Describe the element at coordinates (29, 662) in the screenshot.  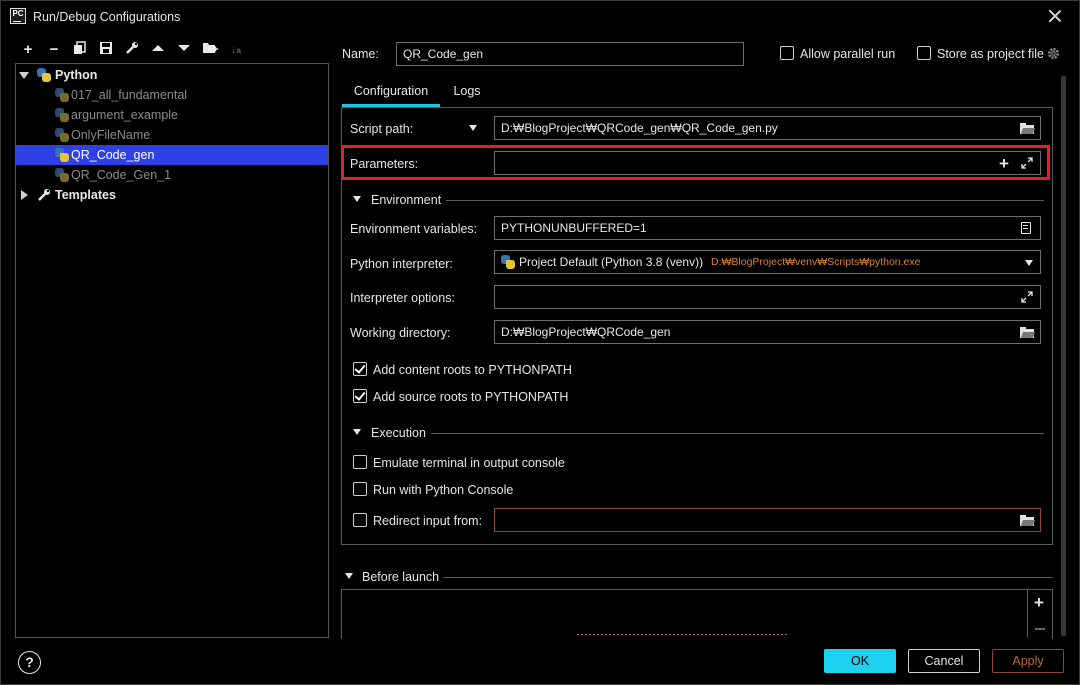
I see `help-button: ?` at that location.